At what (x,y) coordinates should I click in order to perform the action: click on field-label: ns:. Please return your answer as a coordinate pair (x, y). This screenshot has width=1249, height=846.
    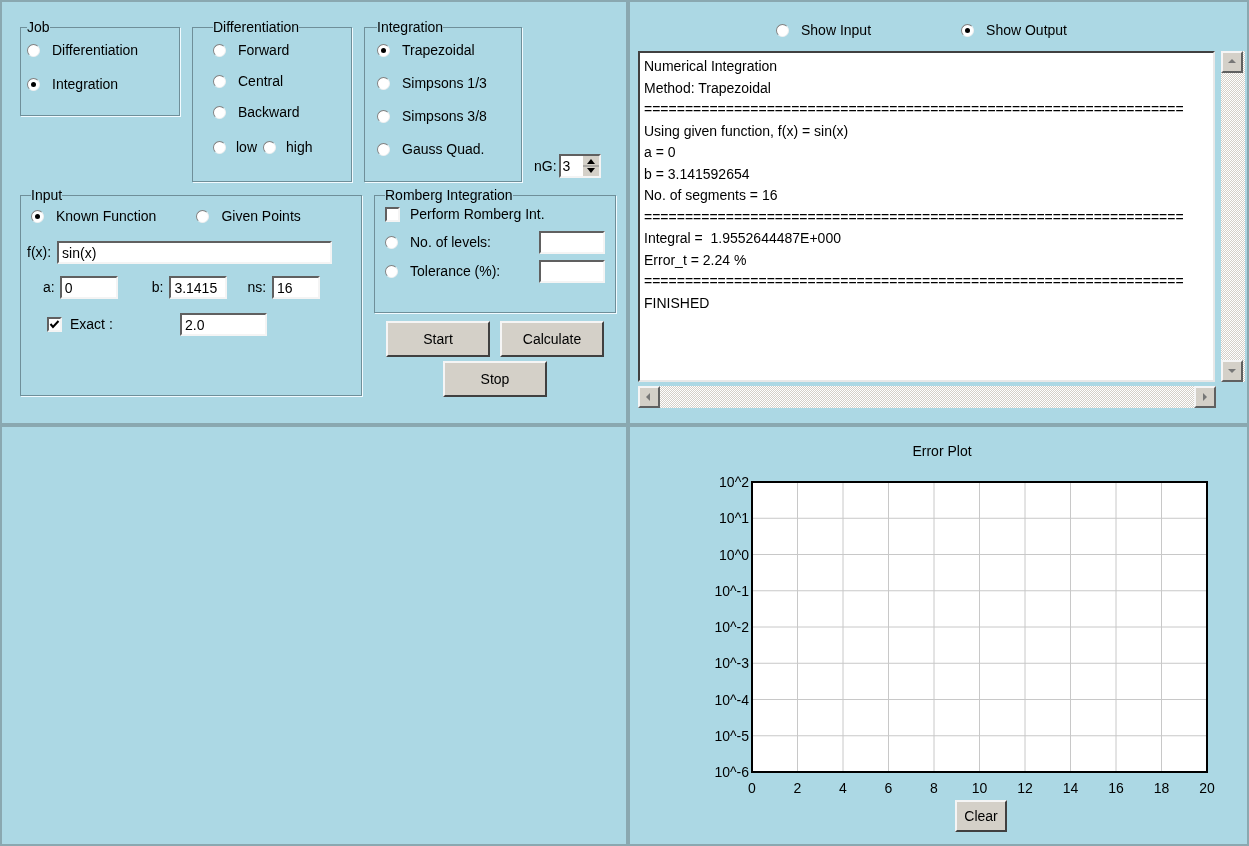
    Looking at the image, I should click on (257, 287).